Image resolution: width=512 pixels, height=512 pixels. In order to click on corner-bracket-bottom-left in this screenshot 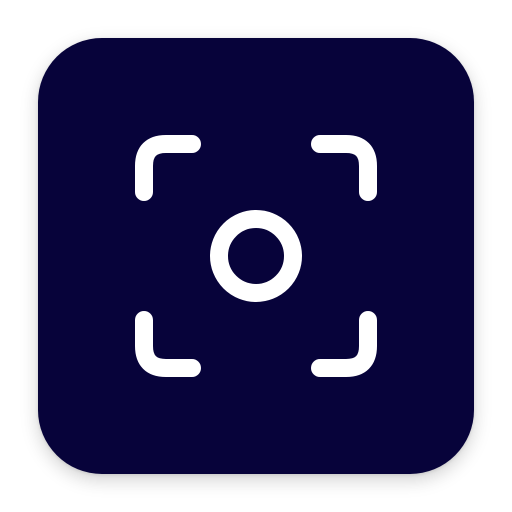, I will do `click(168, 344)`.